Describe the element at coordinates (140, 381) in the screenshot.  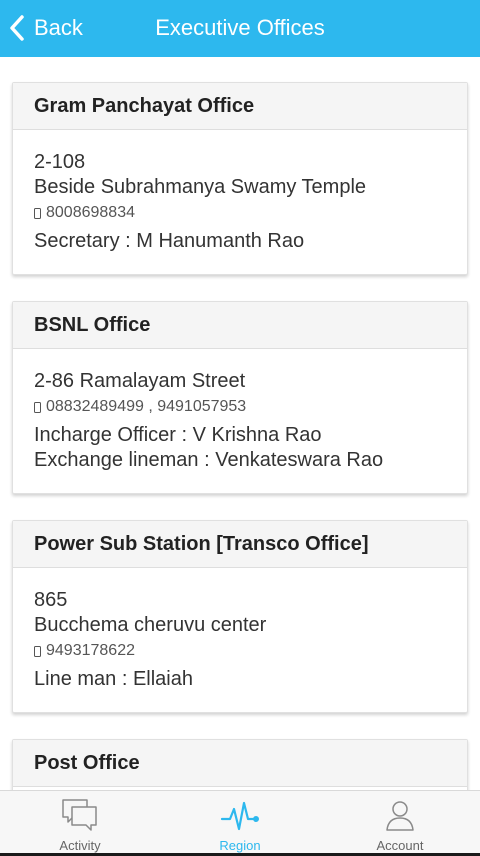
I see `address-line: 2-86 Ramalayam Street` at that location.